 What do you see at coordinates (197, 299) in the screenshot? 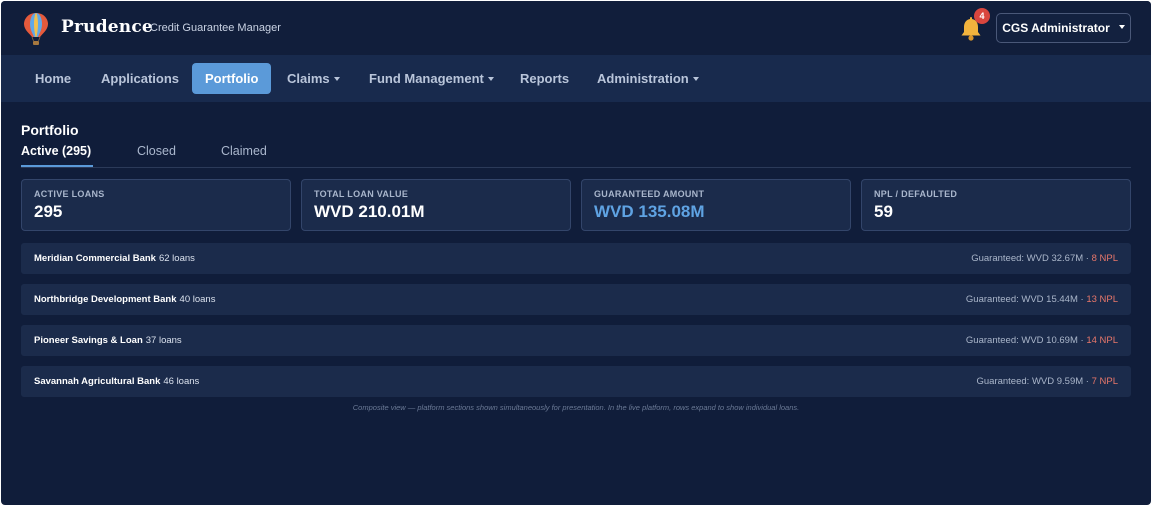
I see `bank-loan-count: 40 loans` at bounding box center [197, 299].